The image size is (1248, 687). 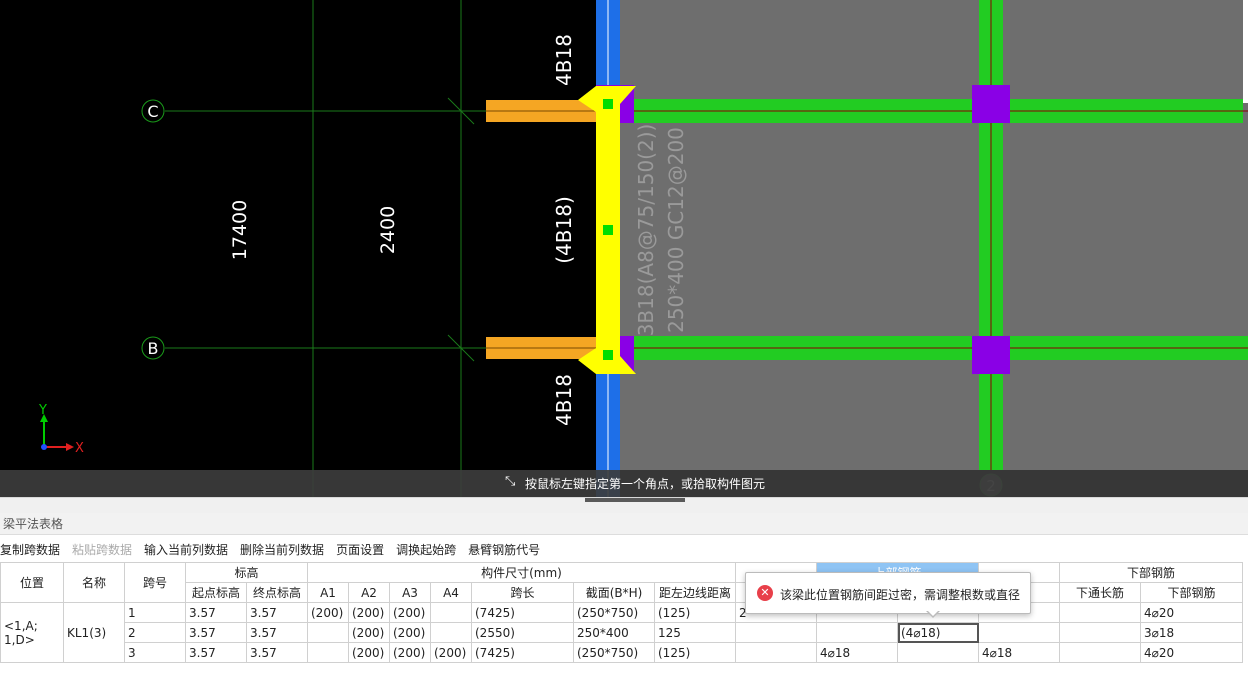 I want to click on header-a4: A4, so click(x=451, y=592).